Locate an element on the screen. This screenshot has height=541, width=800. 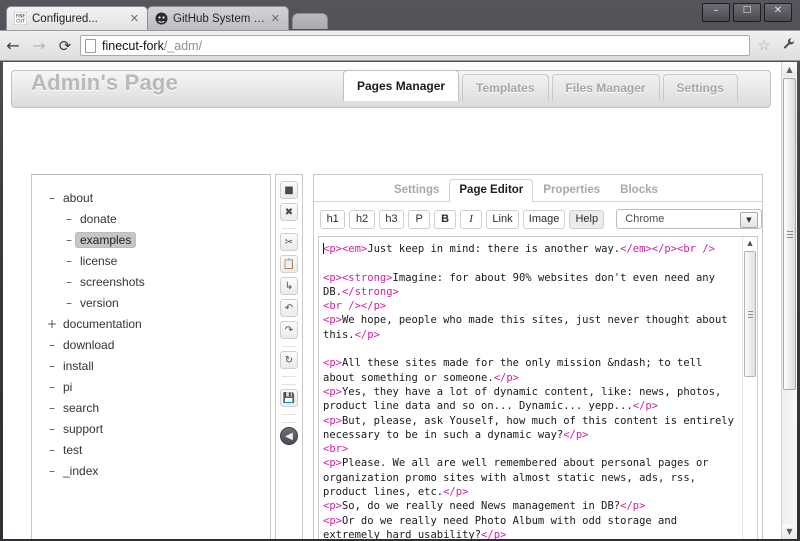
scroll-grip-icon is located at coordinates (750, 314).